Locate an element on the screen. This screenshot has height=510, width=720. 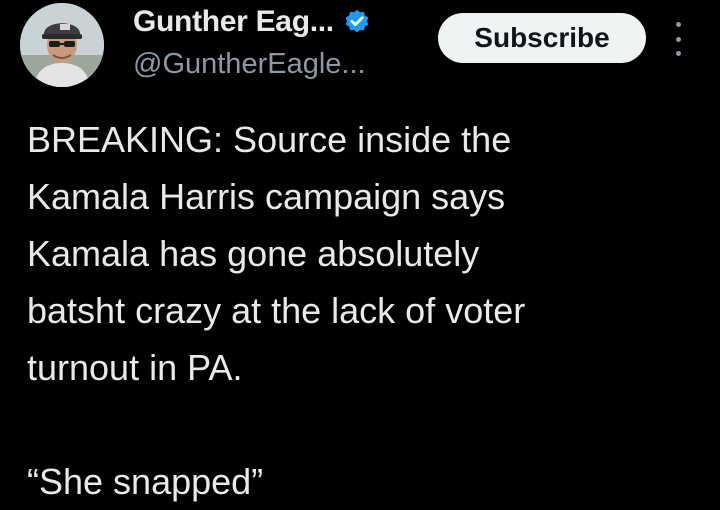
tweet-text-line: Kamala Harris campaign says is located at coordinates (266, 196).